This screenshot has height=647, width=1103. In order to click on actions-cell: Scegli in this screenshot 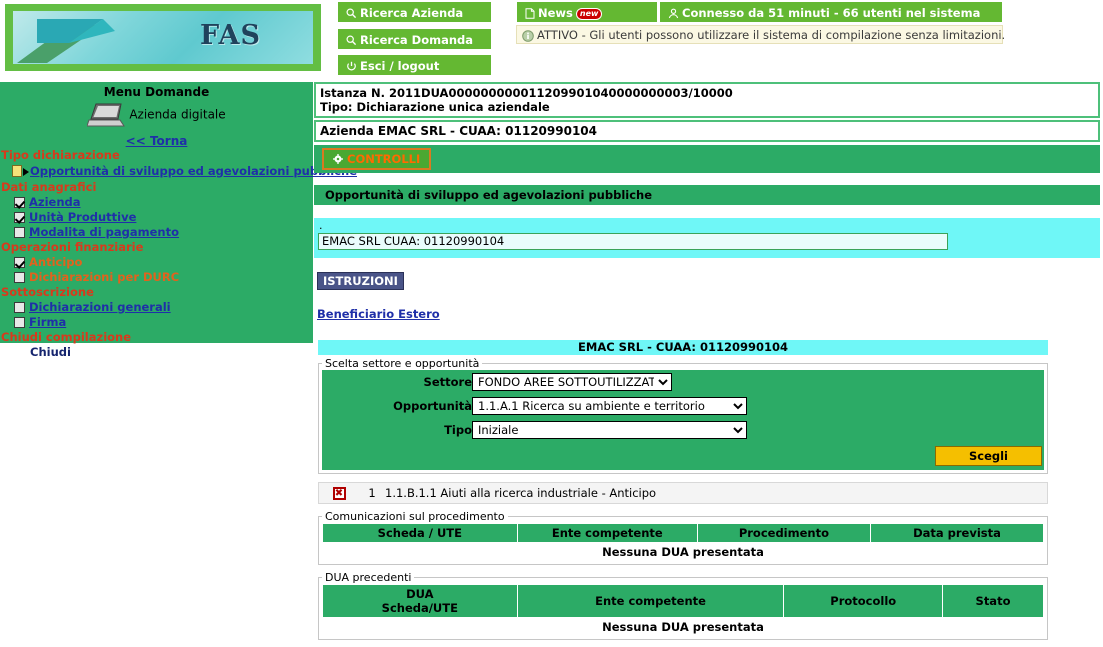, I will do `click(683, 456)`.